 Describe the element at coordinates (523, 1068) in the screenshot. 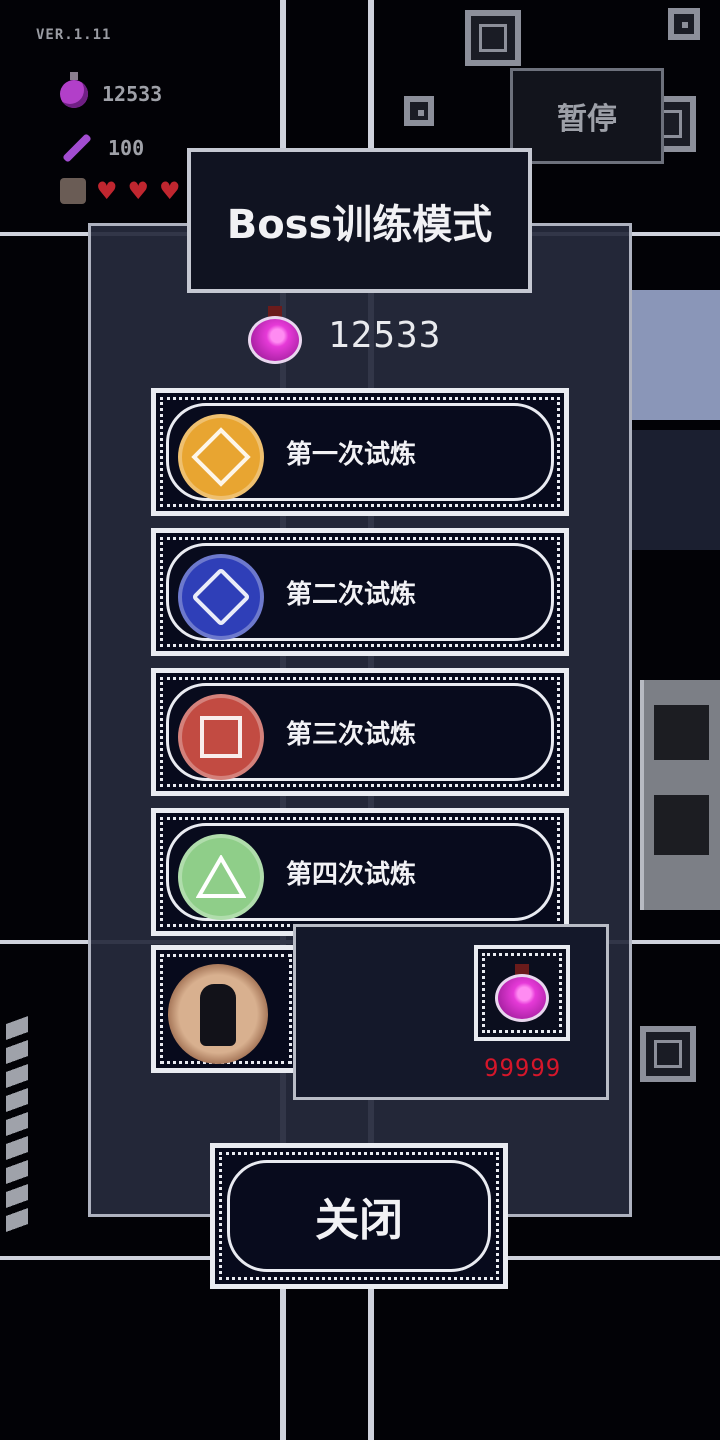

I see `unlock-cost: 99999` at that location.